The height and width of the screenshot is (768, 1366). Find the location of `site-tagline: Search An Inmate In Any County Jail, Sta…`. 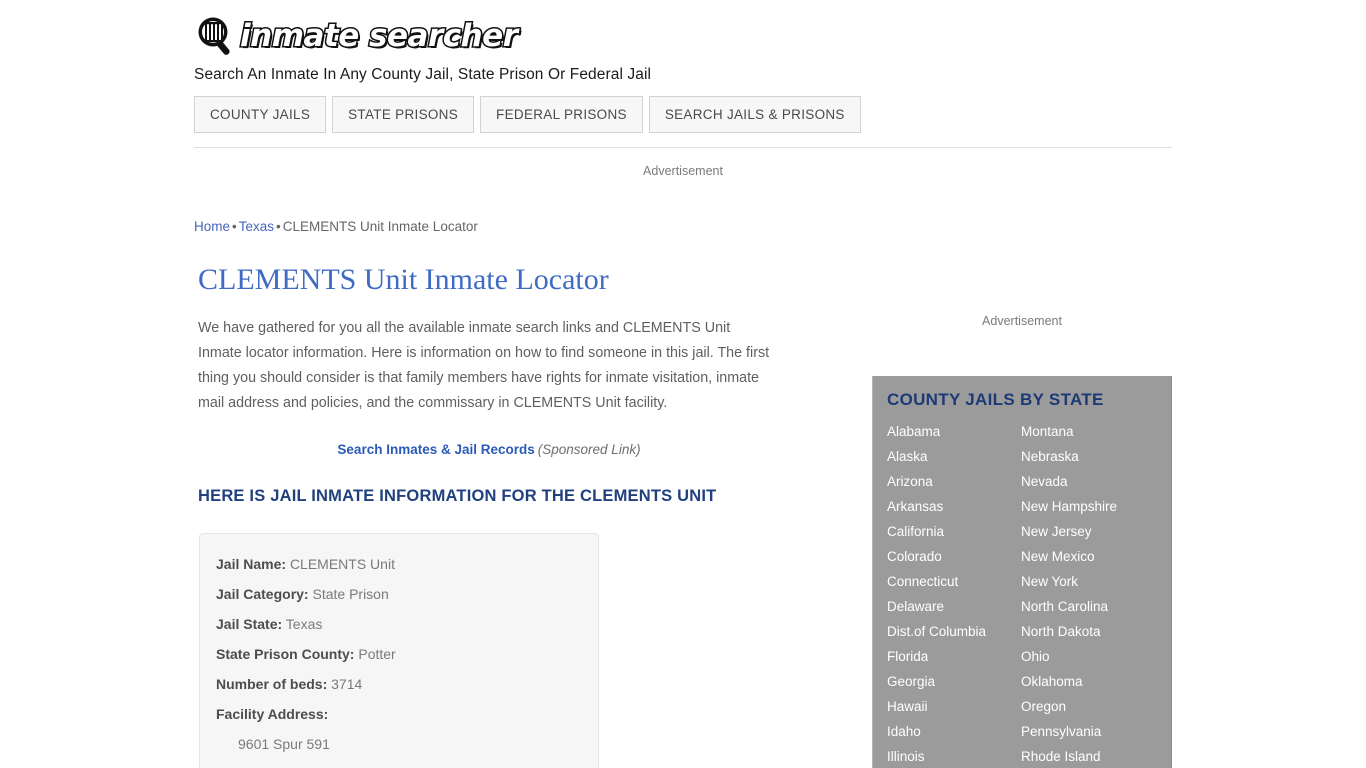

site-tagline: Search An Inmate In Any County Jail, Sta… is located at coordinates (423, 74).